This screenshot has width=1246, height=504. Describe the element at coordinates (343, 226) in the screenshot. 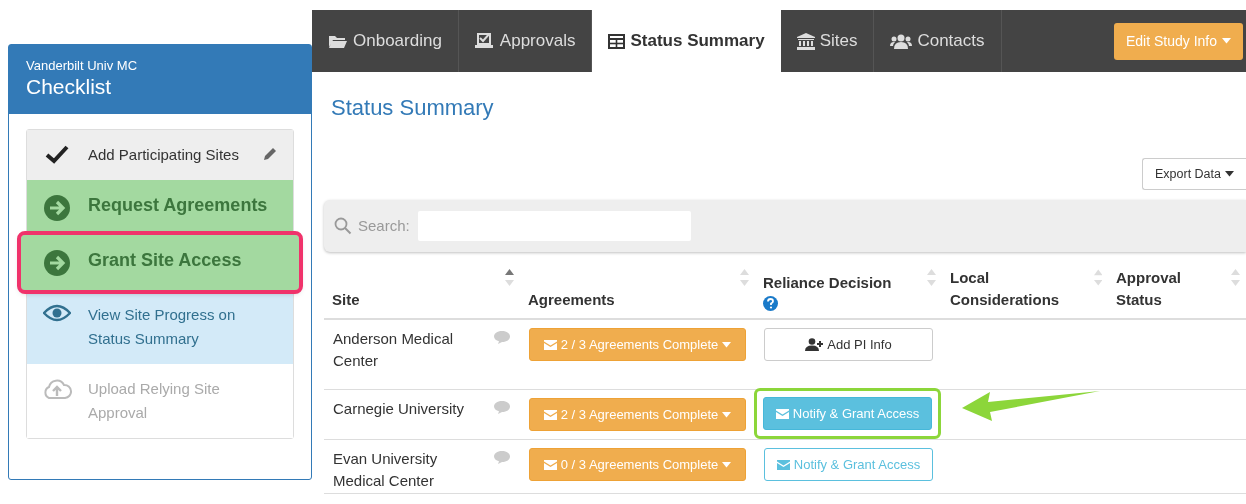

I see `search-icon` at that location.